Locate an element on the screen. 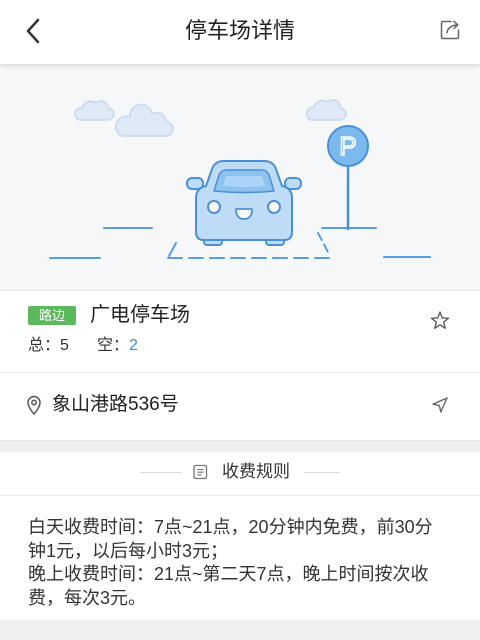 The height and width of the screenshot is (640, 480). page-title: 停车场详情 is located at coordinates (239, 30).